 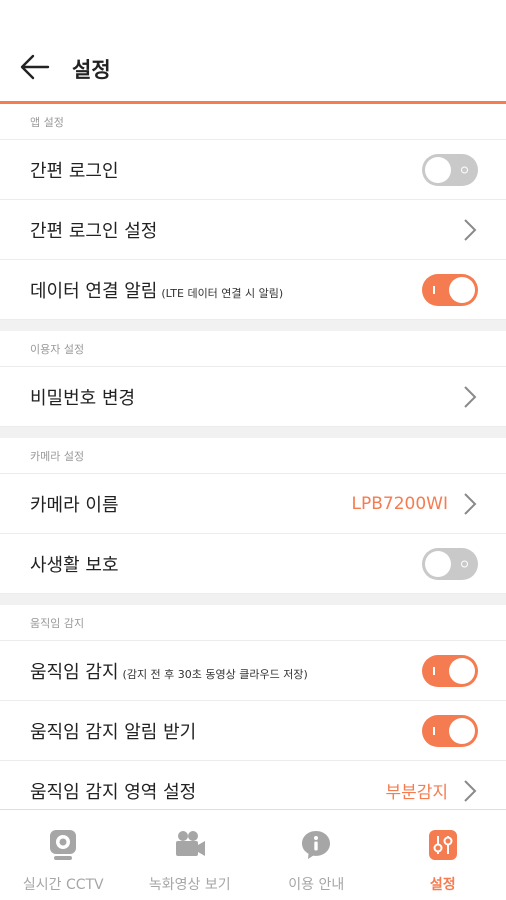 What do you see at coordinates (253, 397) in the screenshot?
I see `change-password-row: 비밀번호 변경` at bounding box center [253, 397].